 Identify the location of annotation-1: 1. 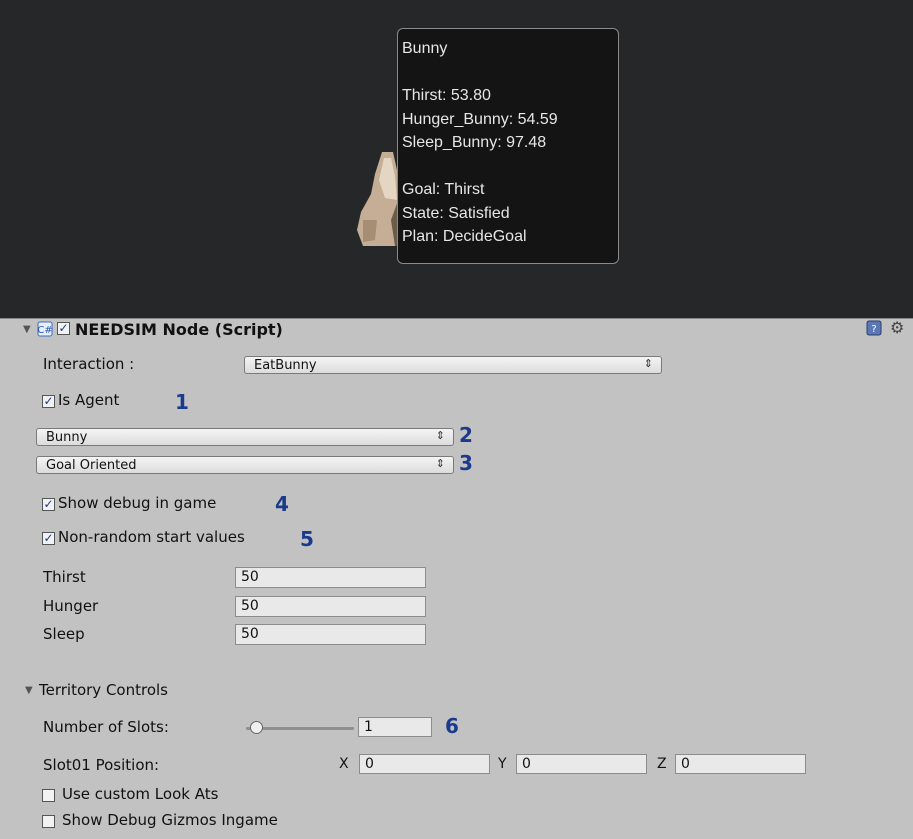
(182, 402).